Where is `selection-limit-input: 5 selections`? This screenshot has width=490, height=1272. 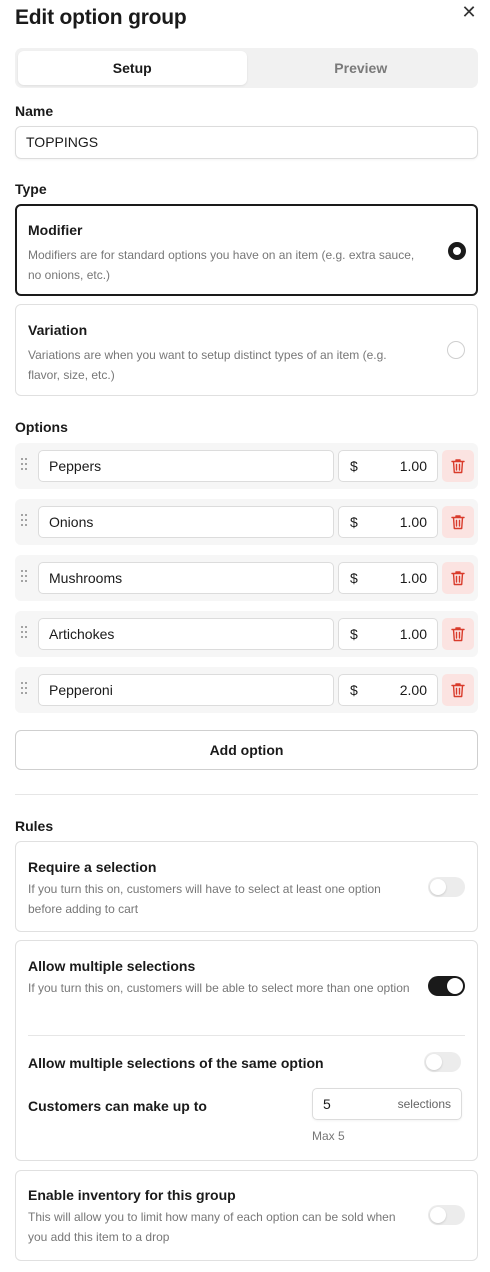
selection-limit-input: 5 selections is located at coordinates (387, 1104).